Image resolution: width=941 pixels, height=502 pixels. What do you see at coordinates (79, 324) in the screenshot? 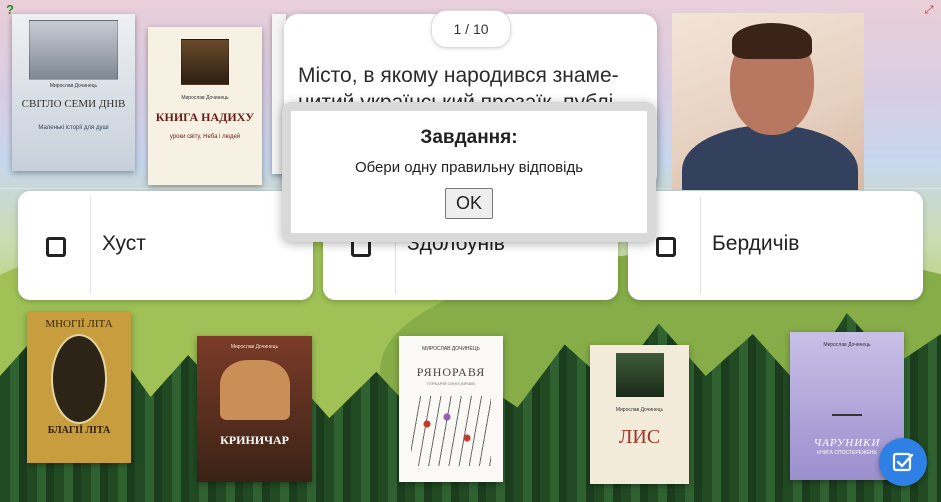
I see `book-top-title: МНОГІЇ ЛІТА` at bounding box center [79, 324].